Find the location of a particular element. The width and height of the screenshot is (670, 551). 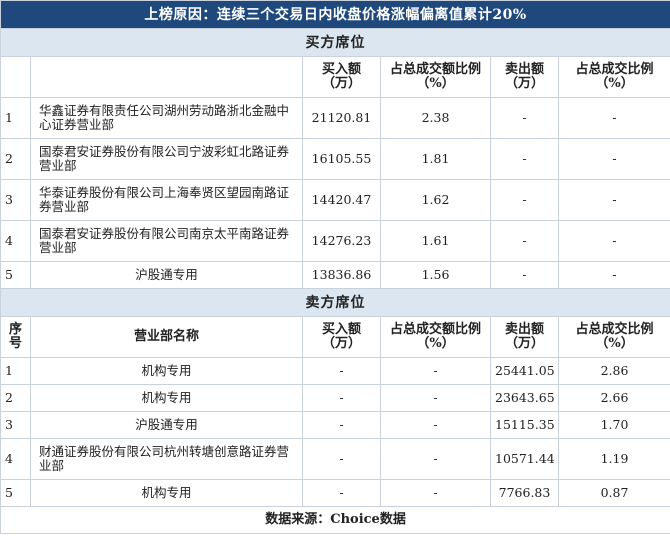

buy-header-row: 买入额（万） 占总成交额比例（%） 卖出额（万） 占总成交比例（%） is located at coordinates (335, 77).